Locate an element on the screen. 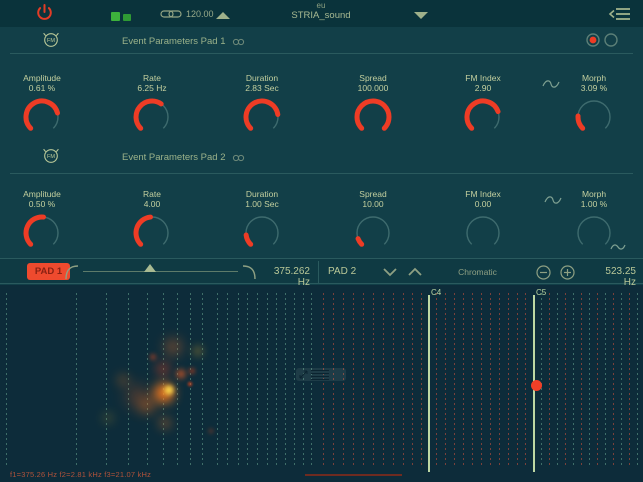 The width and height of the screenshot is (643, 482). pad2-link-icon is located at coordinates (238, 158).